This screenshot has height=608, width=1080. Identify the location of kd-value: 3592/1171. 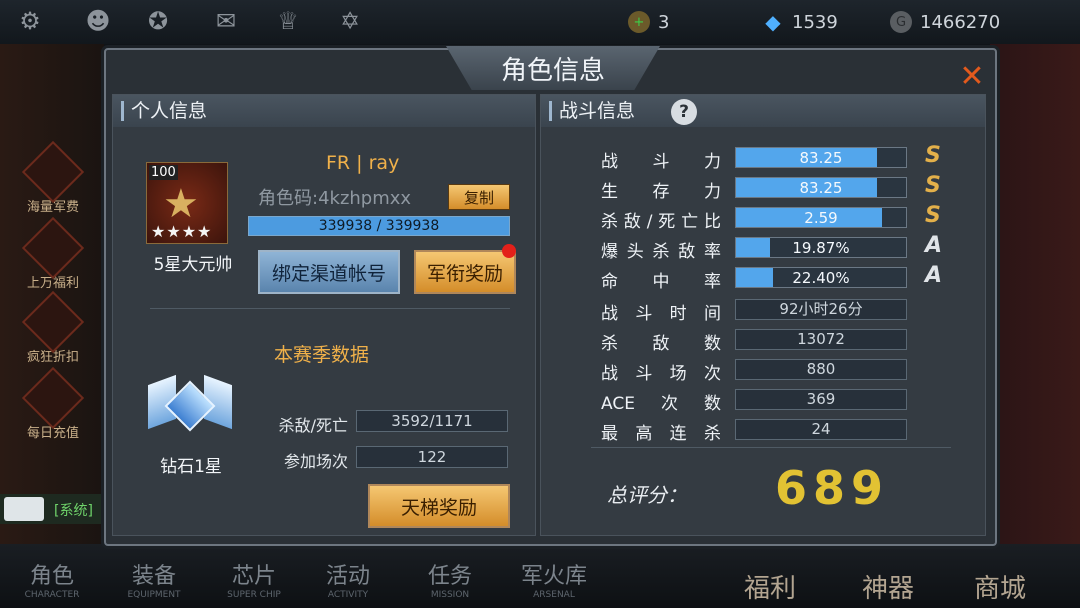
(432, 421).